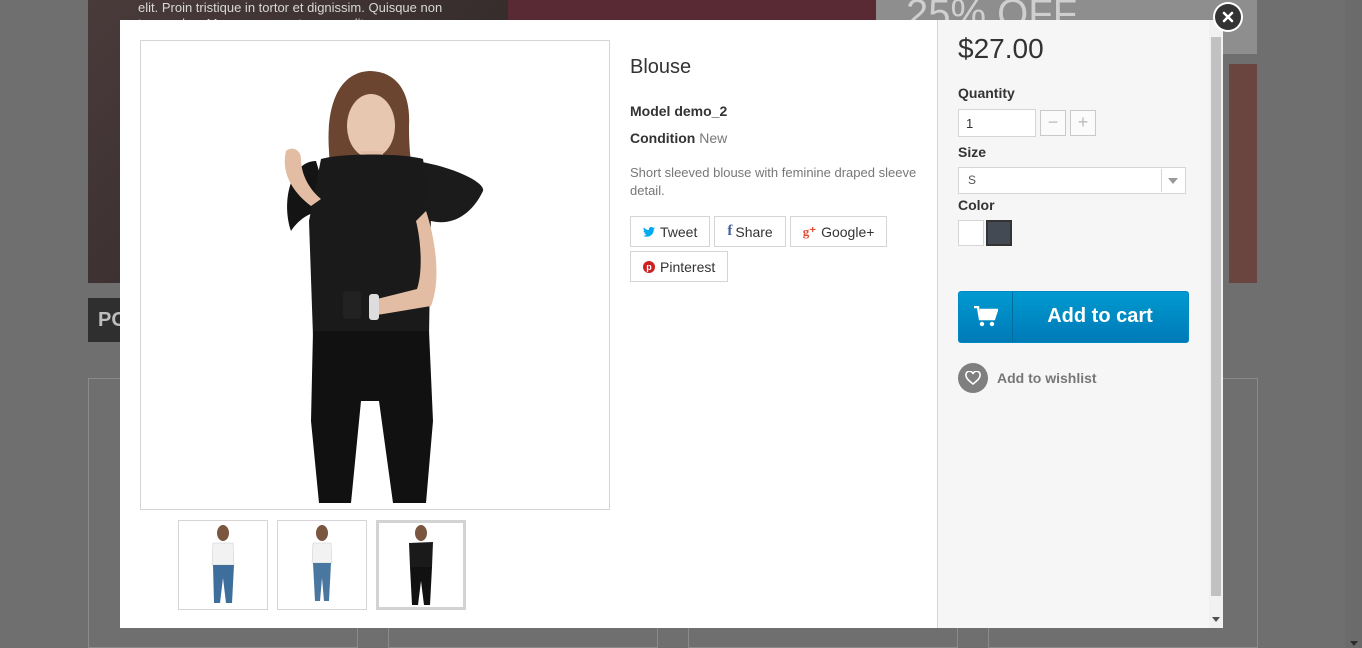 Image resolution: width=1362 pixels, height=648 pixels. I want to click on product-title: Blouse, so click(661, 67).